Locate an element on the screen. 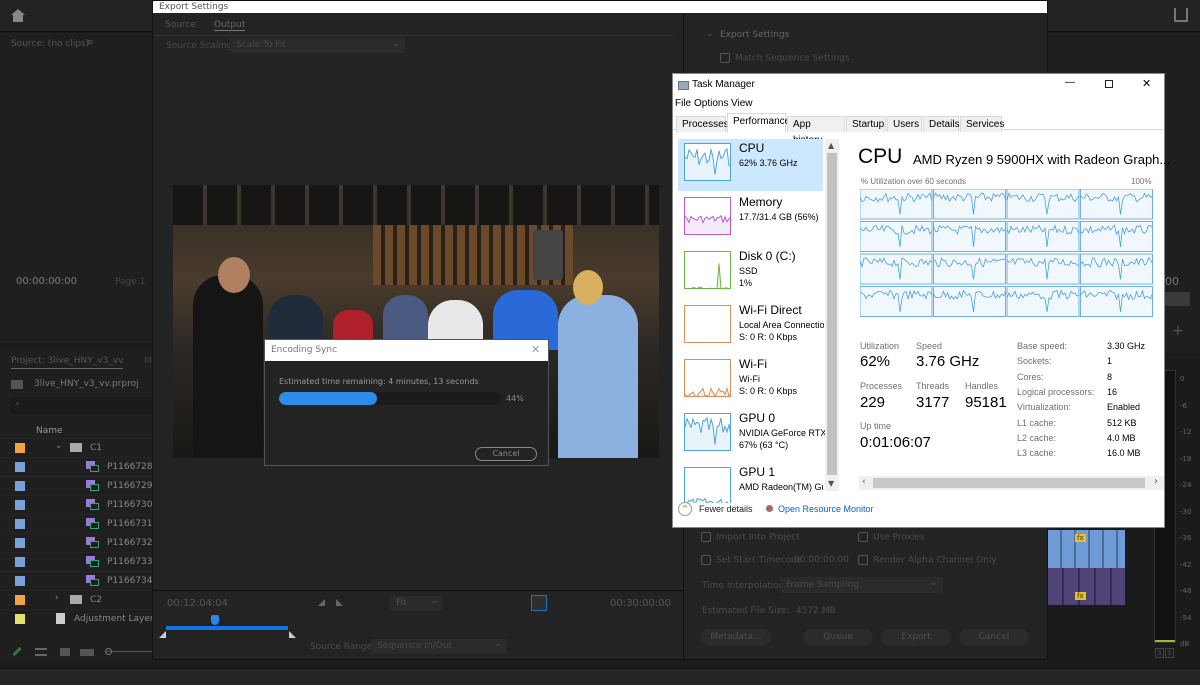  tab-details: Details is located at coordinates (941, 124).